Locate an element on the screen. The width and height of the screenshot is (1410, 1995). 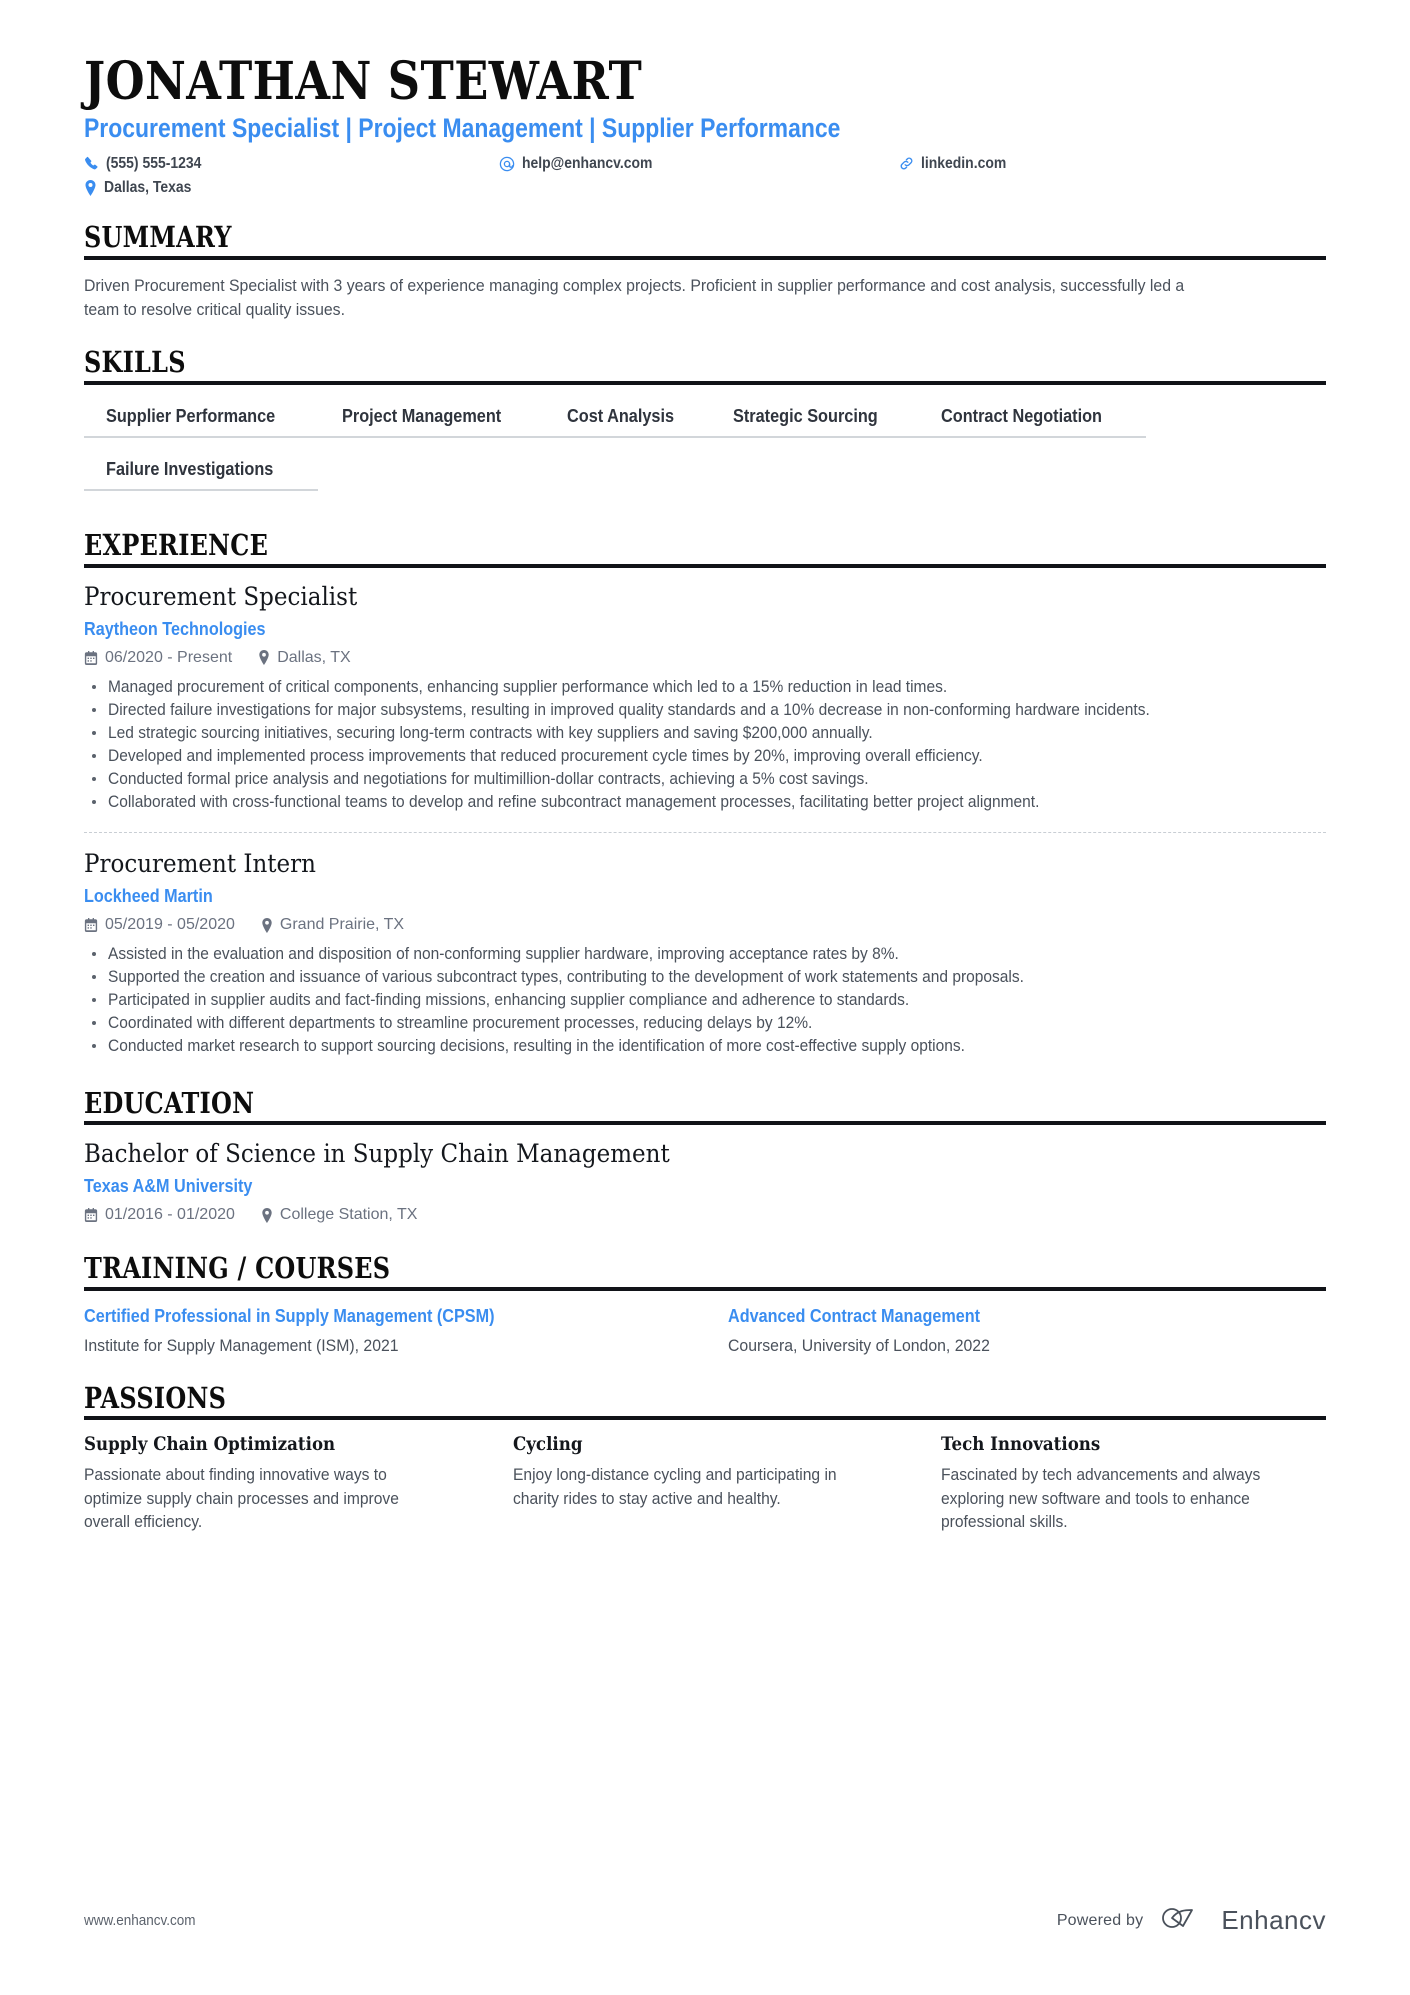
job-dates: 05/2019 - 05/2020 is located at coordinates (159, 925).